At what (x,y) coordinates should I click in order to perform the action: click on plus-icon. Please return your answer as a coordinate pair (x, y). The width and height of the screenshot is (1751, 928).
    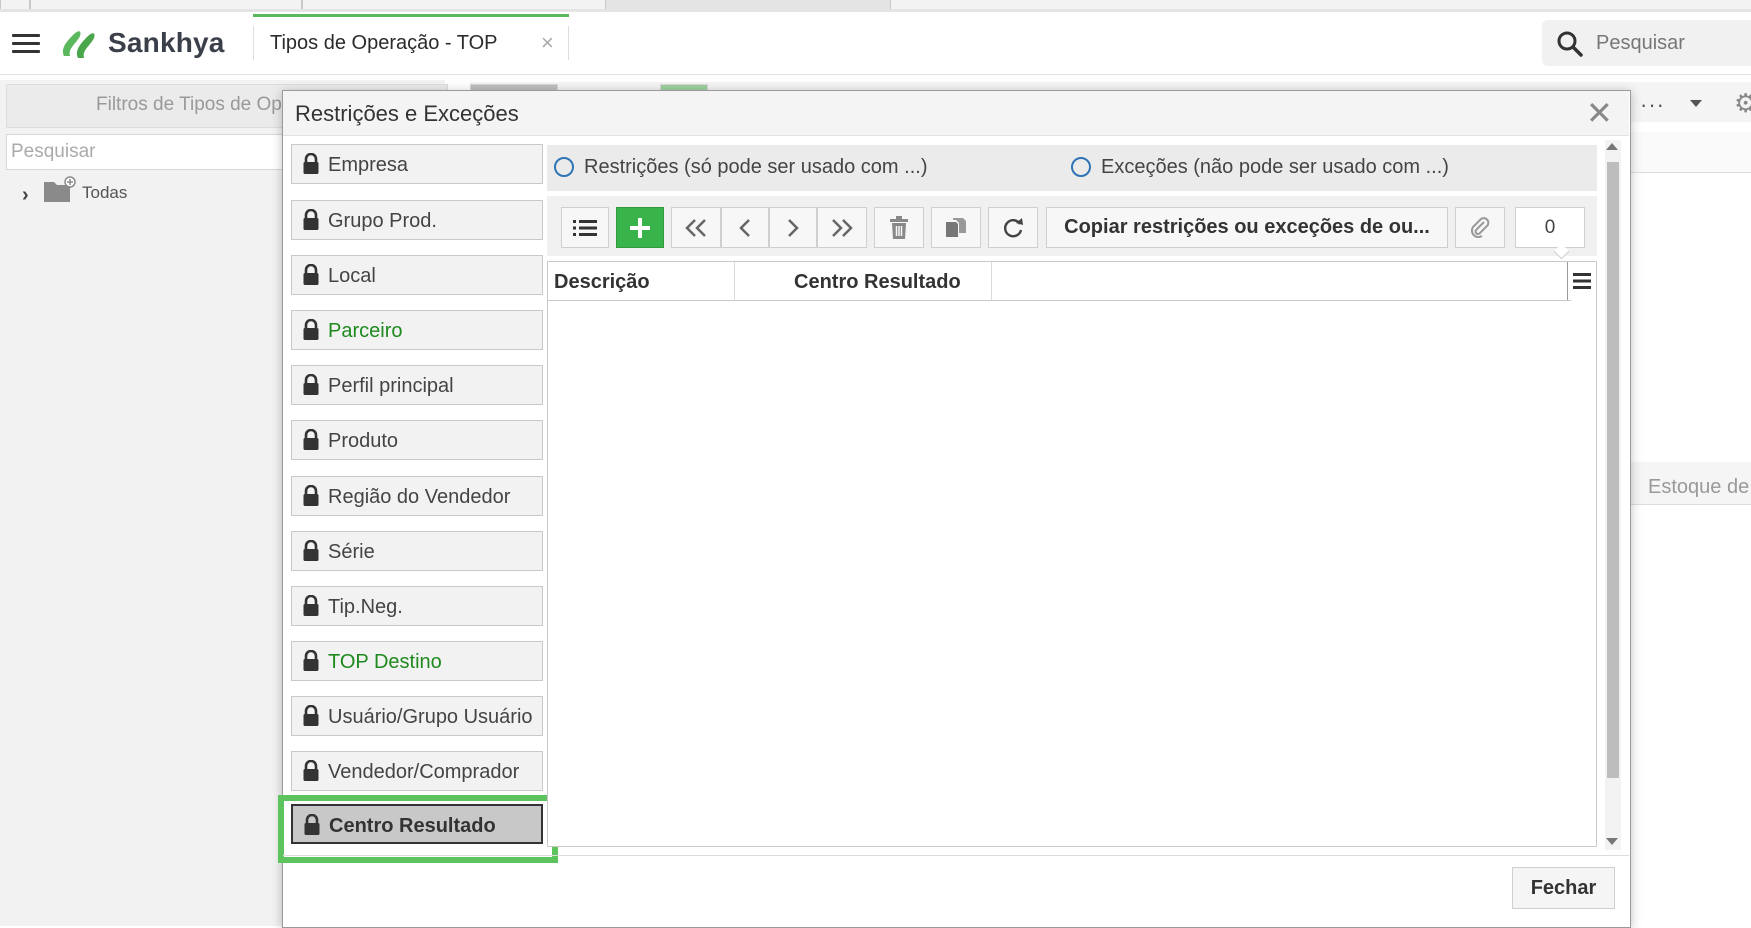
    Looking at the image, I should click on (640, 227).